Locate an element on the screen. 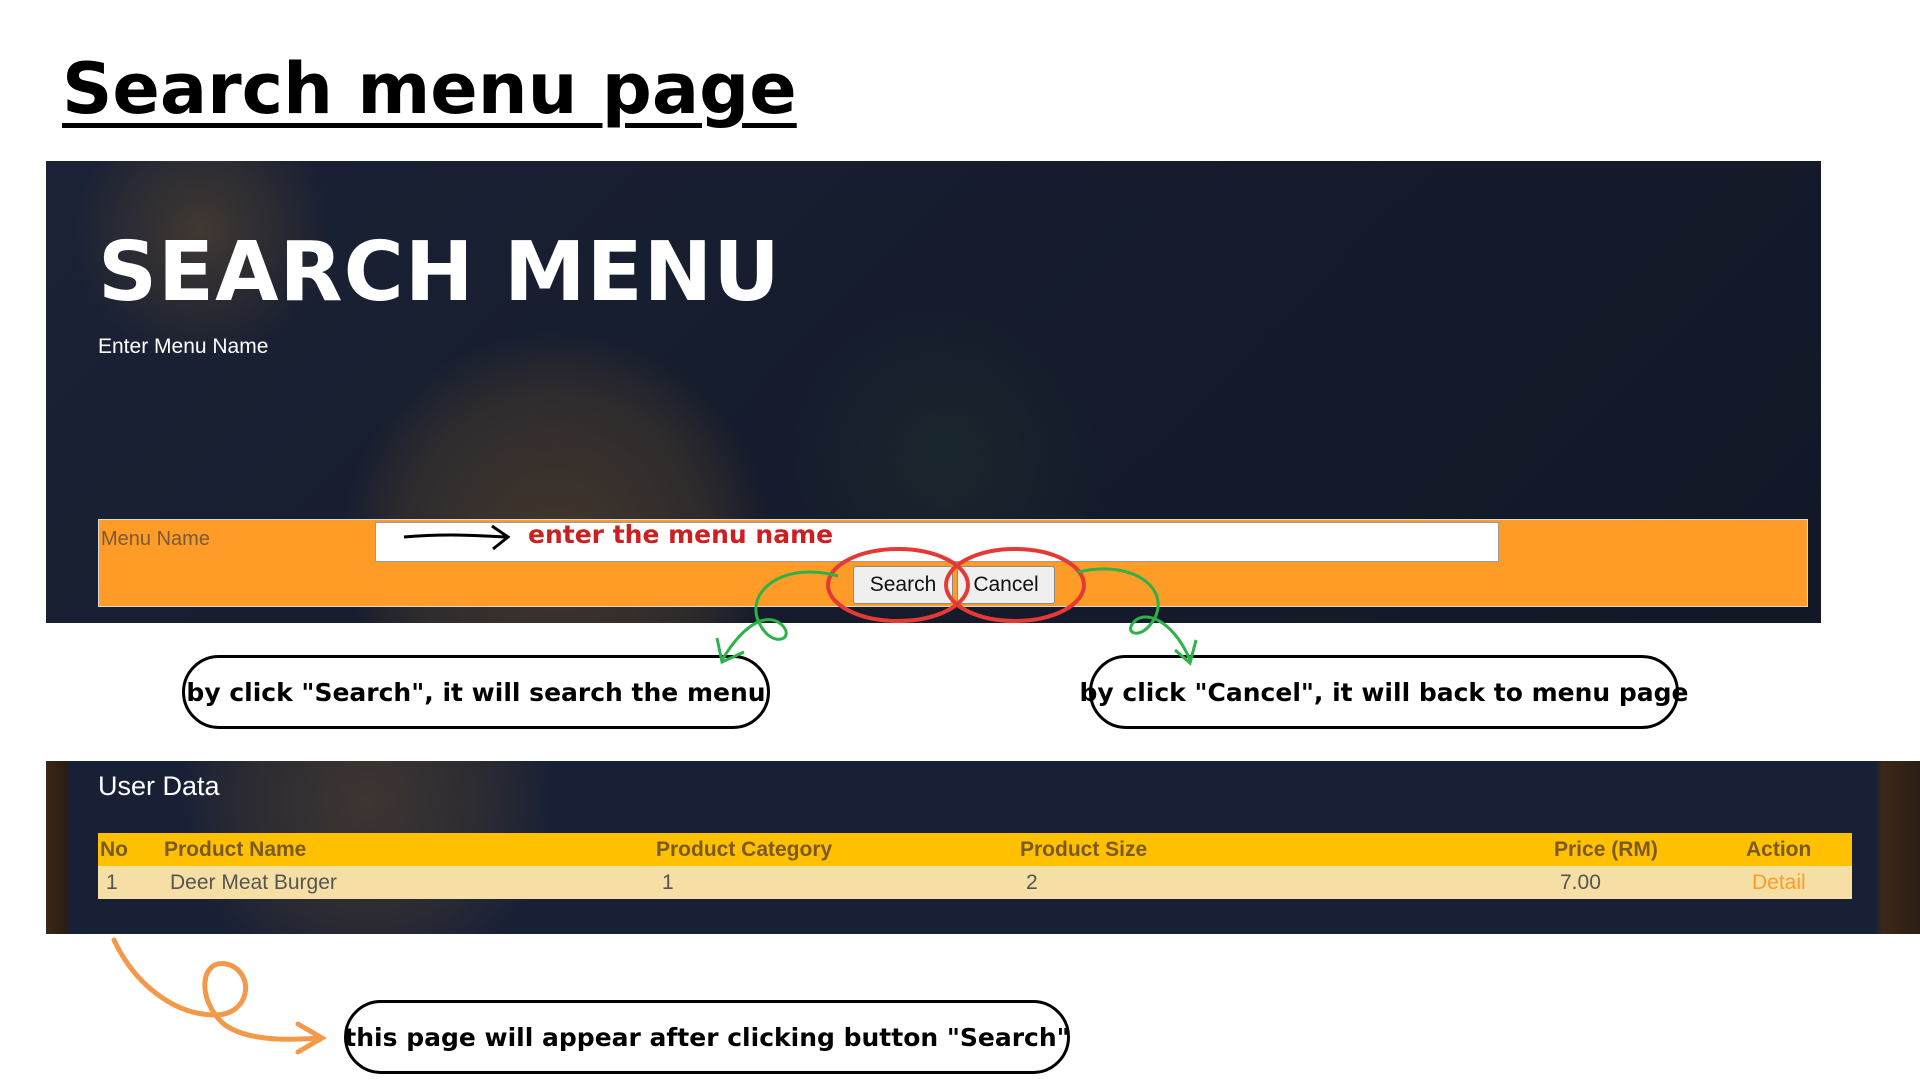 This screenshot has height=1080, width=1920. detail-link: Detail is located at coordinates (1779, 882).